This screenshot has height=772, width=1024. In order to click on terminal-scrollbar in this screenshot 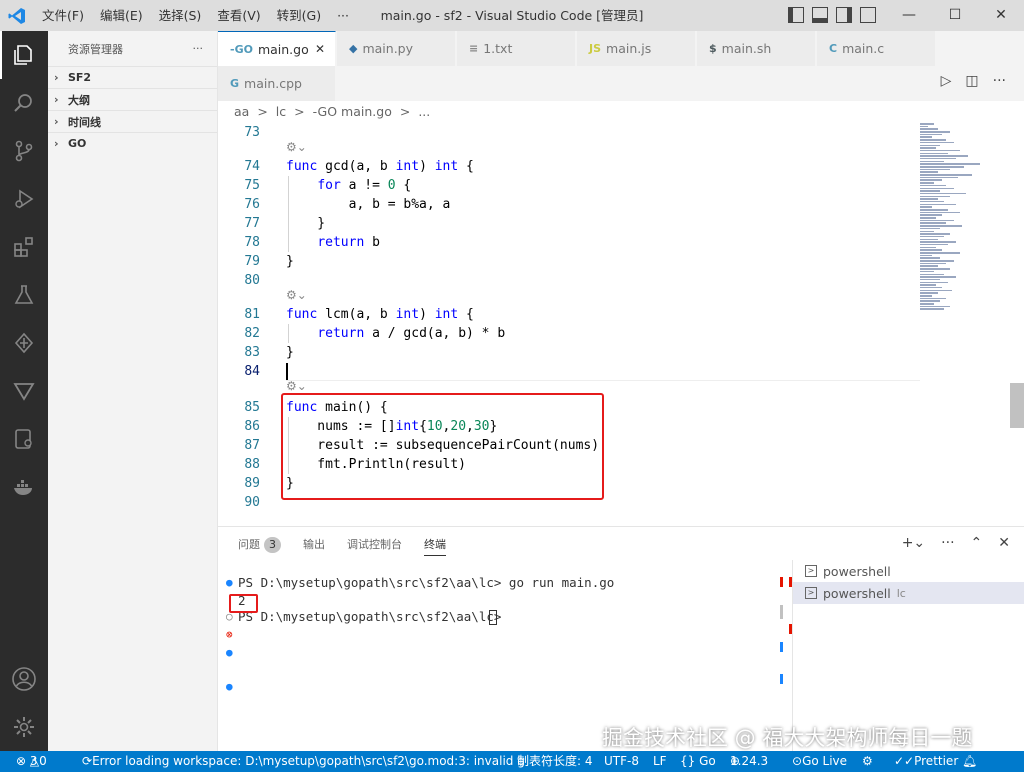, I will do `click(781, 612)`.